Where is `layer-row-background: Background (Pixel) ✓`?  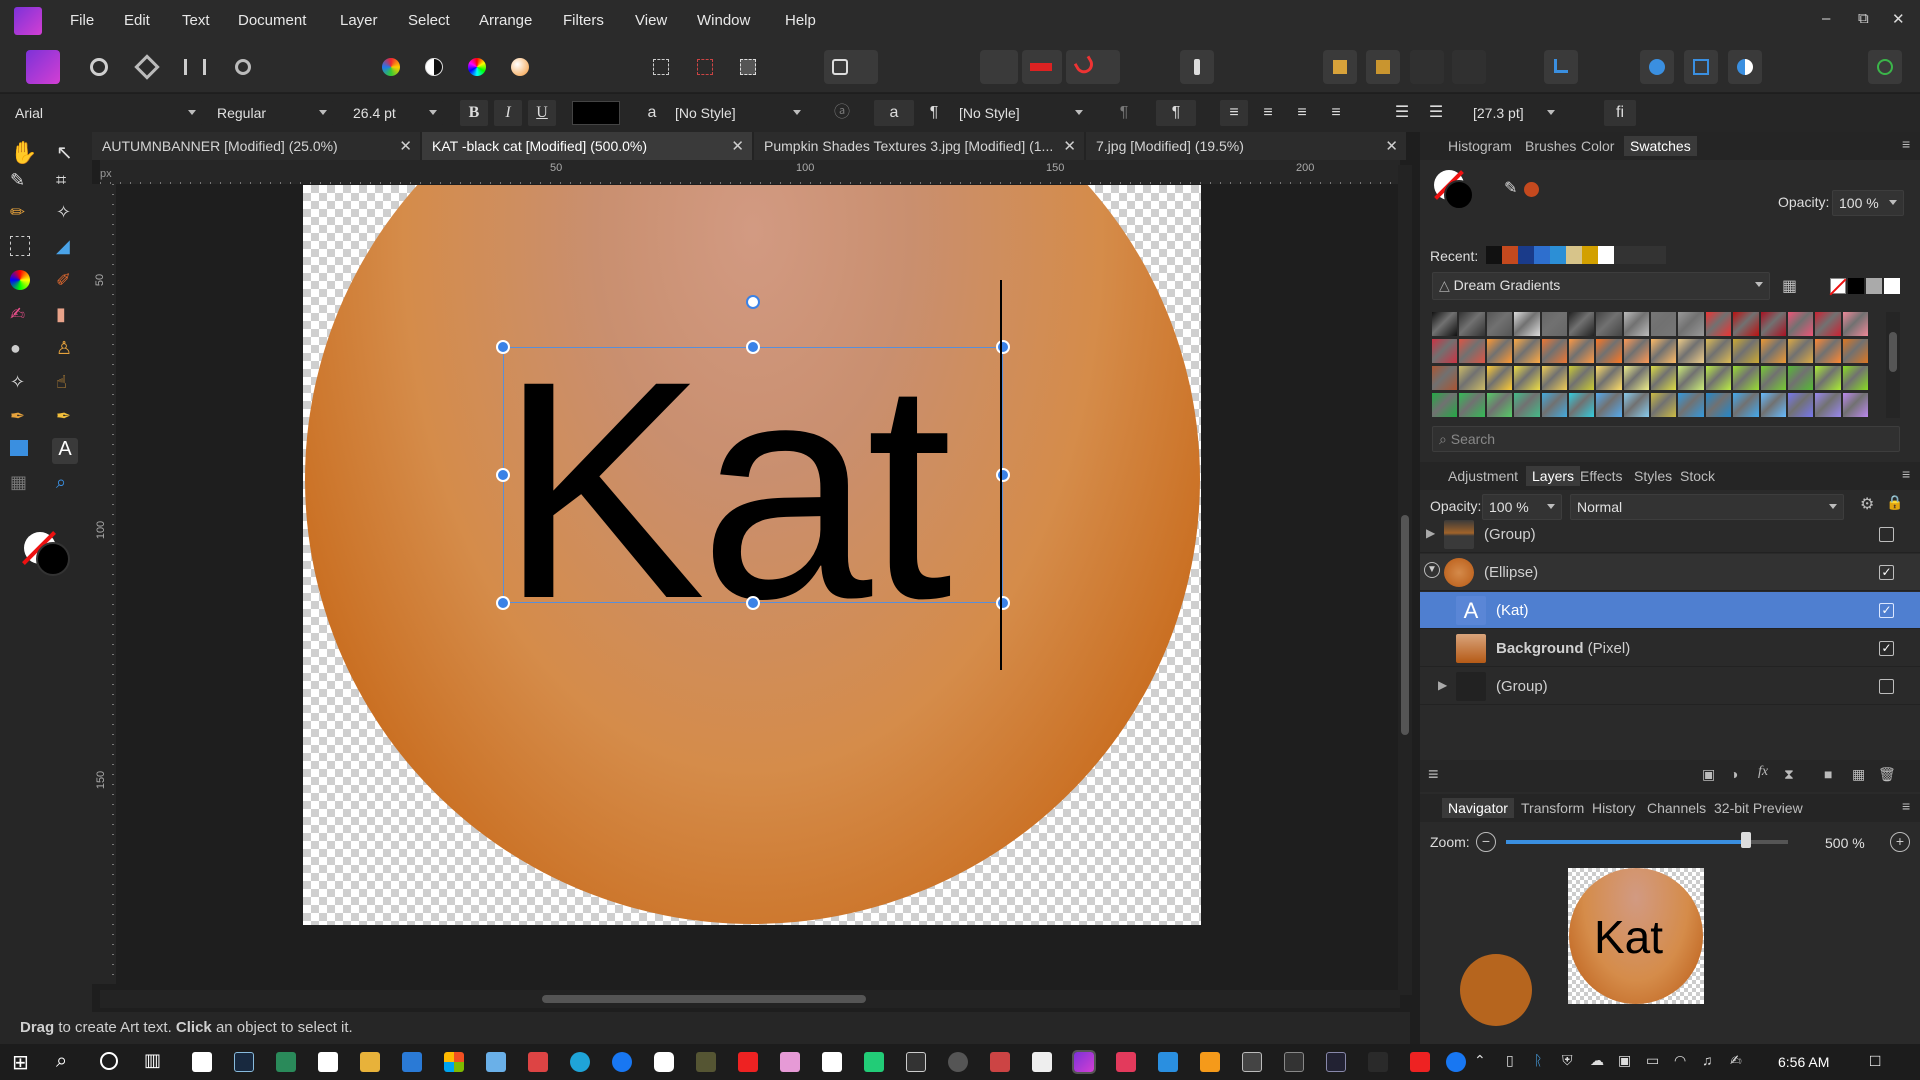 layer-row-background: Background (Pixel) ✓ is located at coordinates (1670, 648).